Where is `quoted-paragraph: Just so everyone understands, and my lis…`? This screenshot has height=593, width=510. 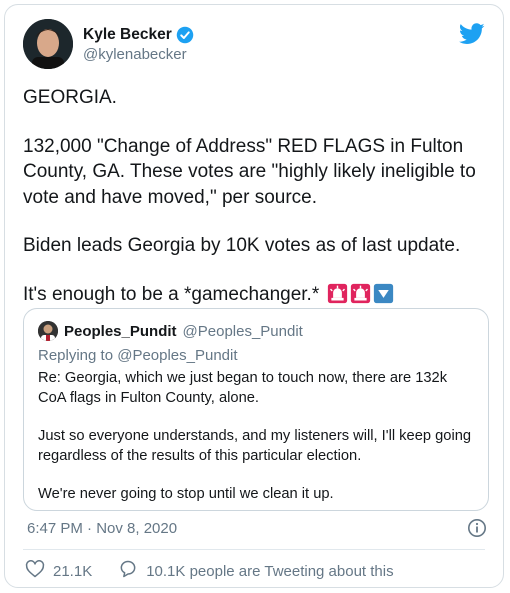
quoted-paragraph: Just so everyone understands, and my lis… is located at coordinates (255, 446).